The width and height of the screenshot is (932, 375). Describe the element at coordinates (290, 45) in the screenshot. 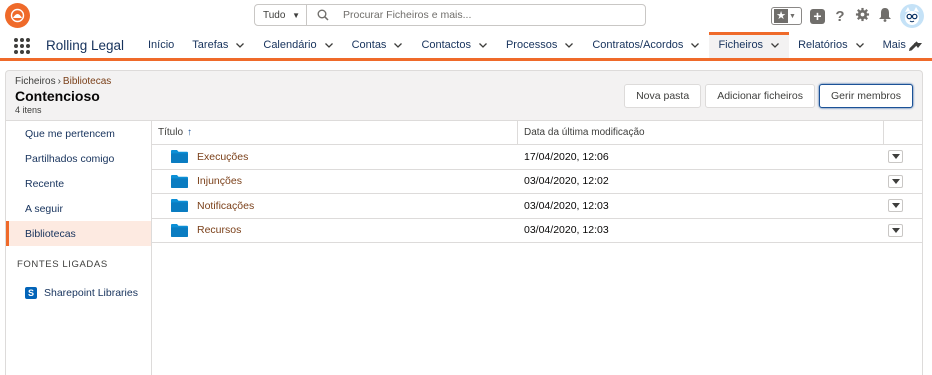

I see `nav-tab-label: Calendário` at that location.